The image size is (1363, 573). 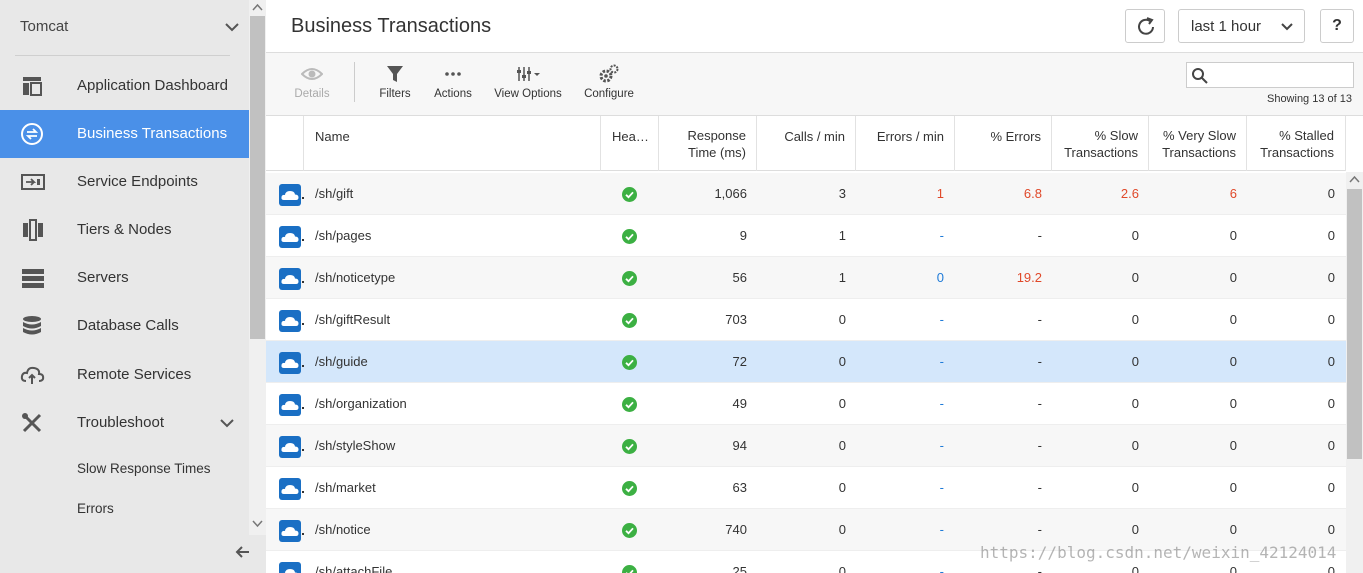 I want to click on sidebar-footer, so click(x=257, y=554).